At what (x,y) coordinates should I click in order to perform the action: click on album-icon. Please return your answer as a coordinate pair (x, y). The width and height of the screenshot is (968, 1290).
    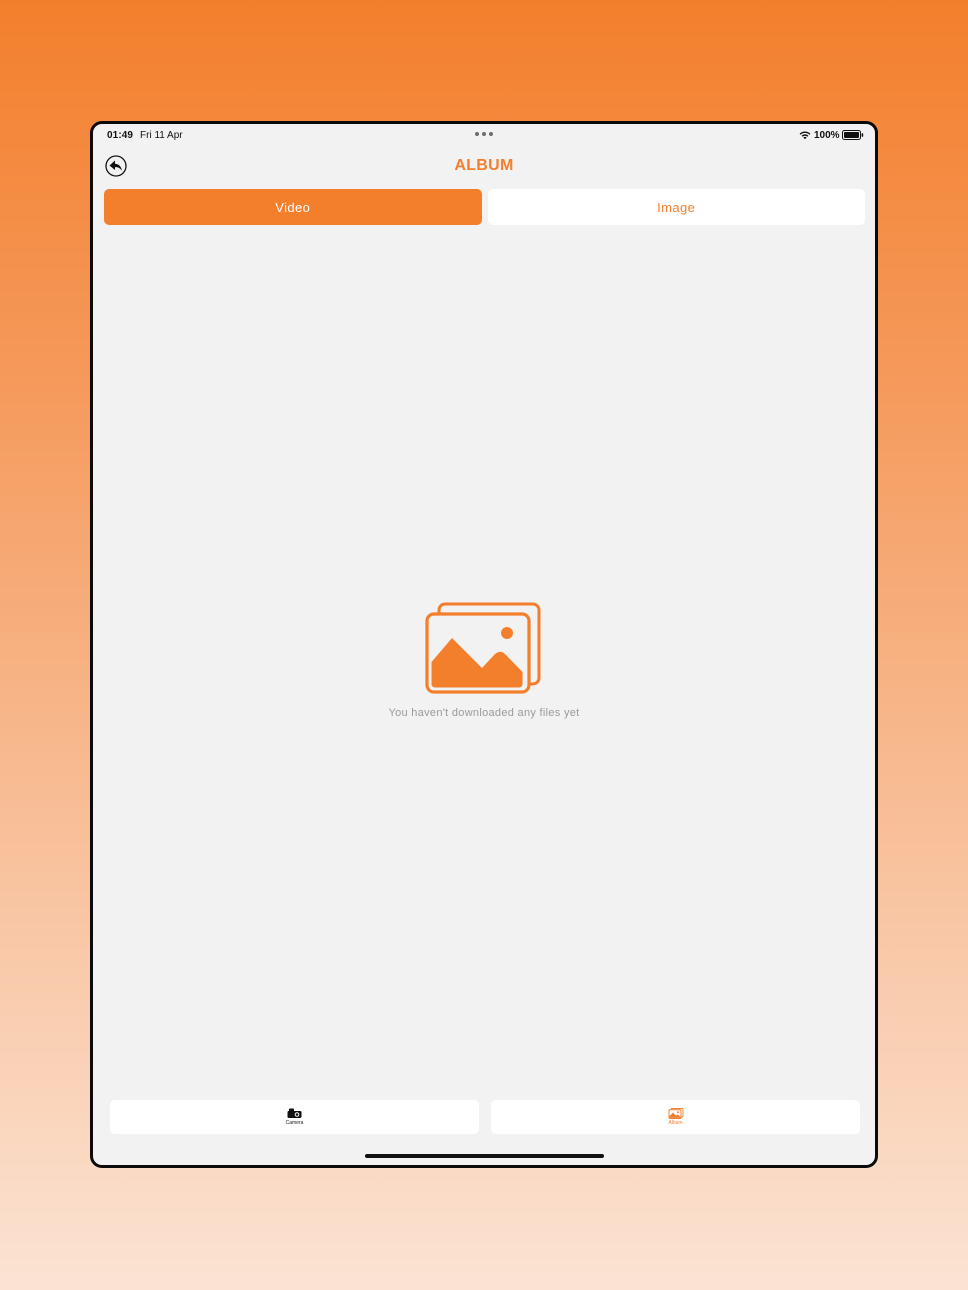
    Looking at the image, I should click on (675, 1113).